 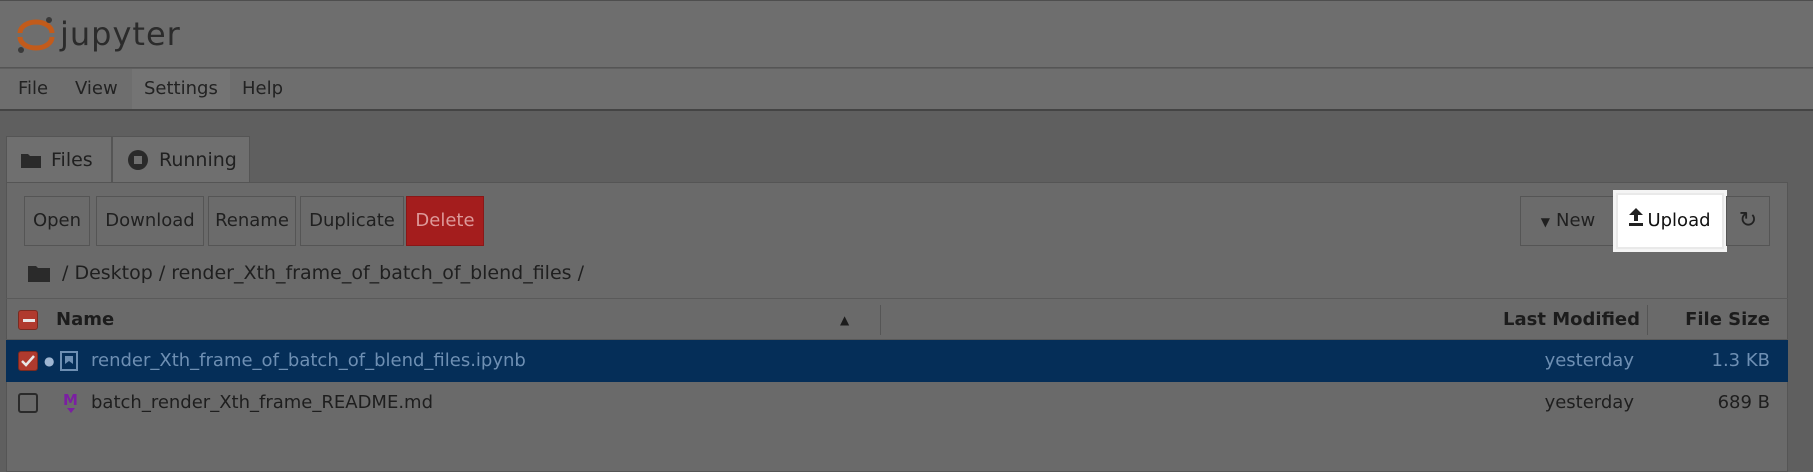 I want to click on open-button: Open, so click(x=57, y=221).